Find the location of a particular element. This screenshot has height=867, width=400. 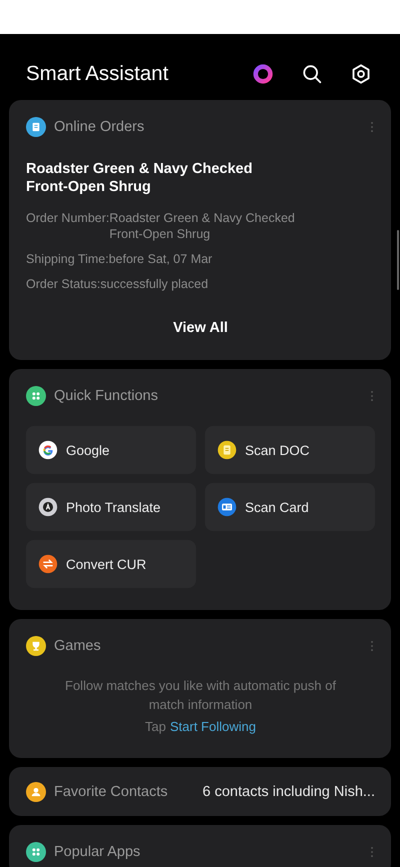

section-title: Online Orders is located at coordinates (100, 127).